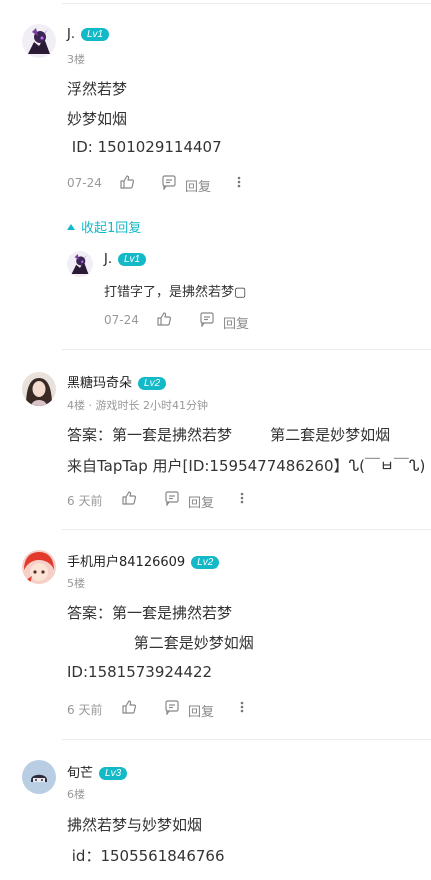  I want to click on comment-text-line: 第二套是妙梦如烟, so click(160, 643).